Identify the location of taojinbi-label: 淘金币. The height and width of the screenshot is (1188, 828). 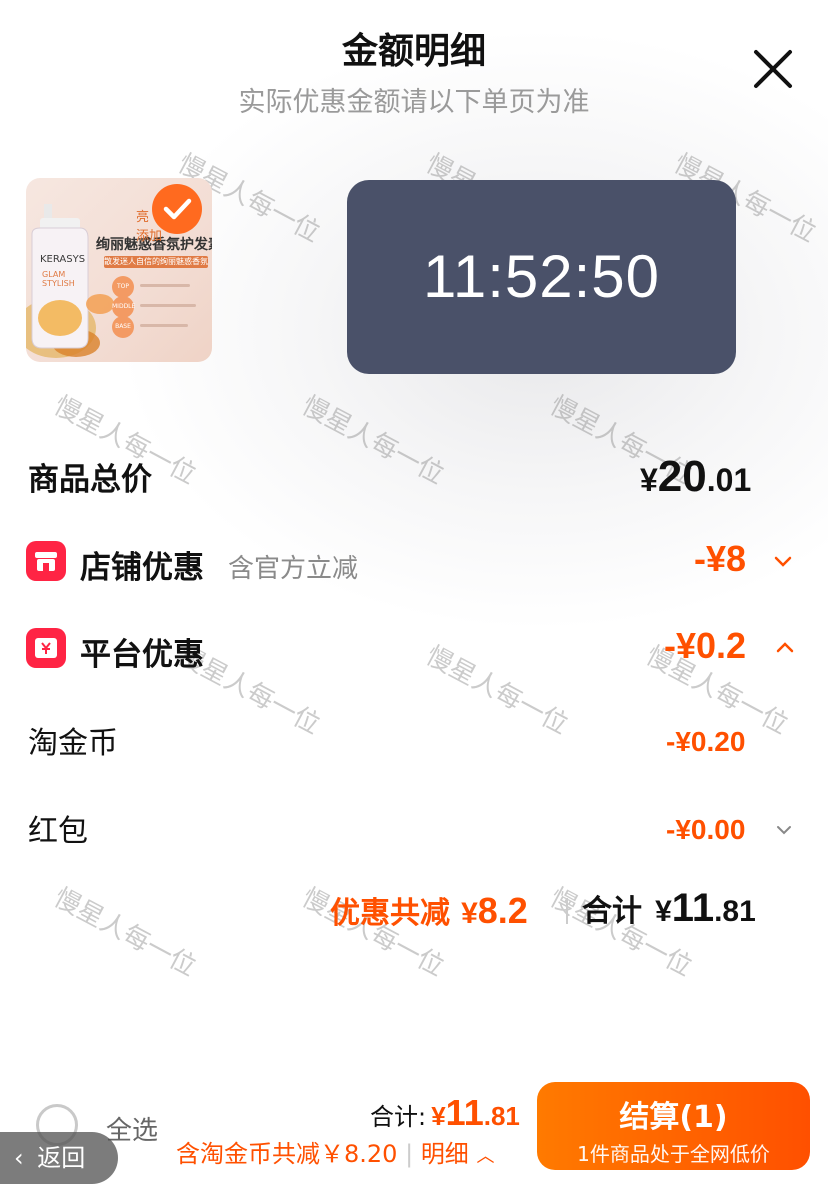
(73, 743).